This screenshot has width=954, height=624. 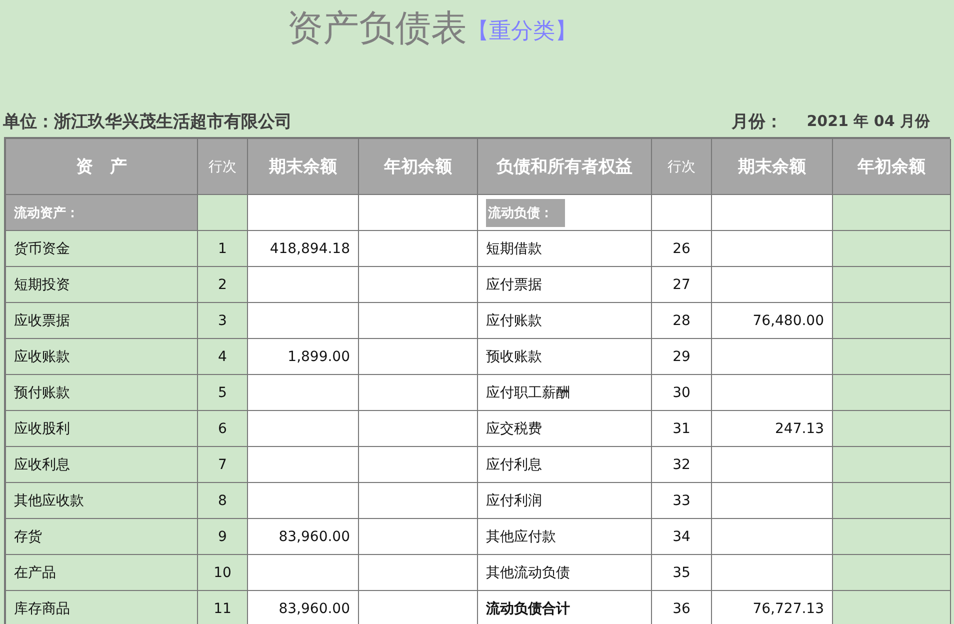 What do you see at coordinates (682, 393) in the screenshot?
I see `table-cell: 30` at bounding box center [682, 393].